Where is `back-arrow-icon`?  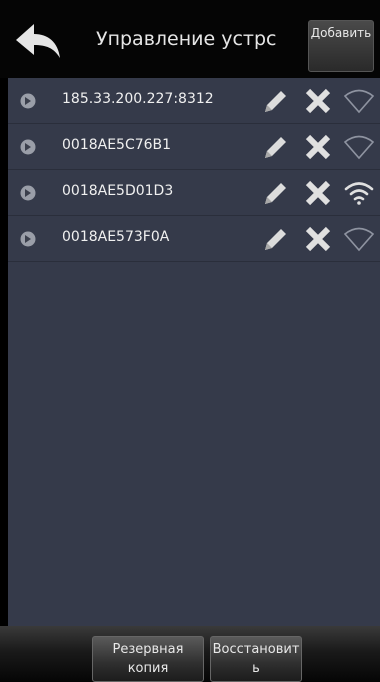
back-arrow-icon is located at coordinates (38, 41).